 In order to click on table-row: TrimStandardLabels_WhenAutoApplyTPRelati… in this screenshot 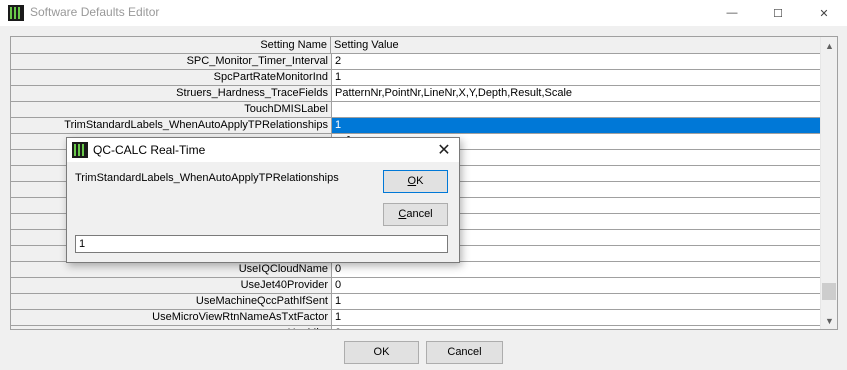, I will do `click(416, 126)`.